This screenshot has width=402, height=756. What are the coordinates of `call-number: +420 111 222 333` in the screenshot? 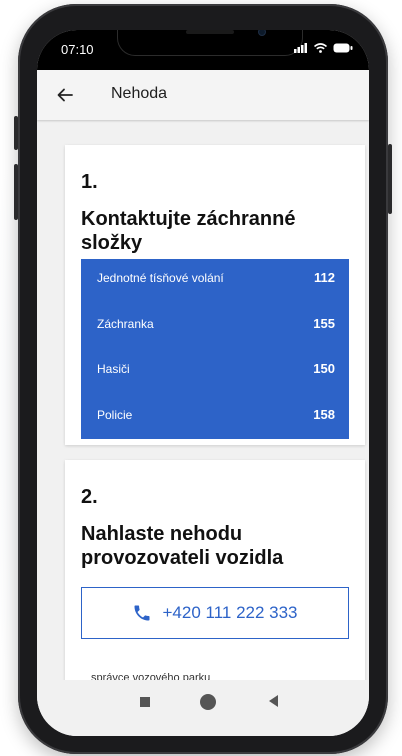 It's located at (230, 612).